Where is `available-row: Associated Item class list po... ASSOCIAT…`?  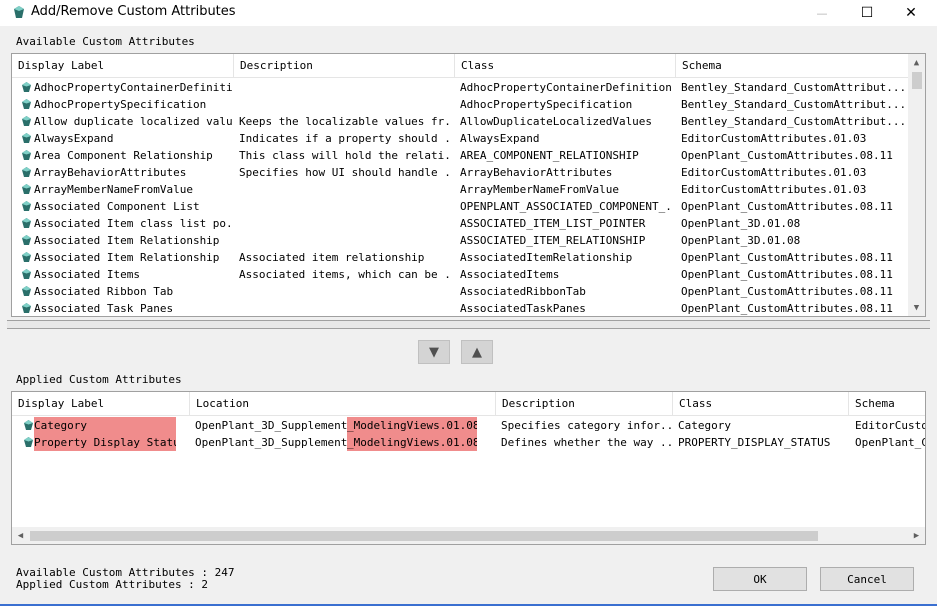
available-row: Associated Item class list po... ASSOCIAT… is located at coordinates (460, 223).